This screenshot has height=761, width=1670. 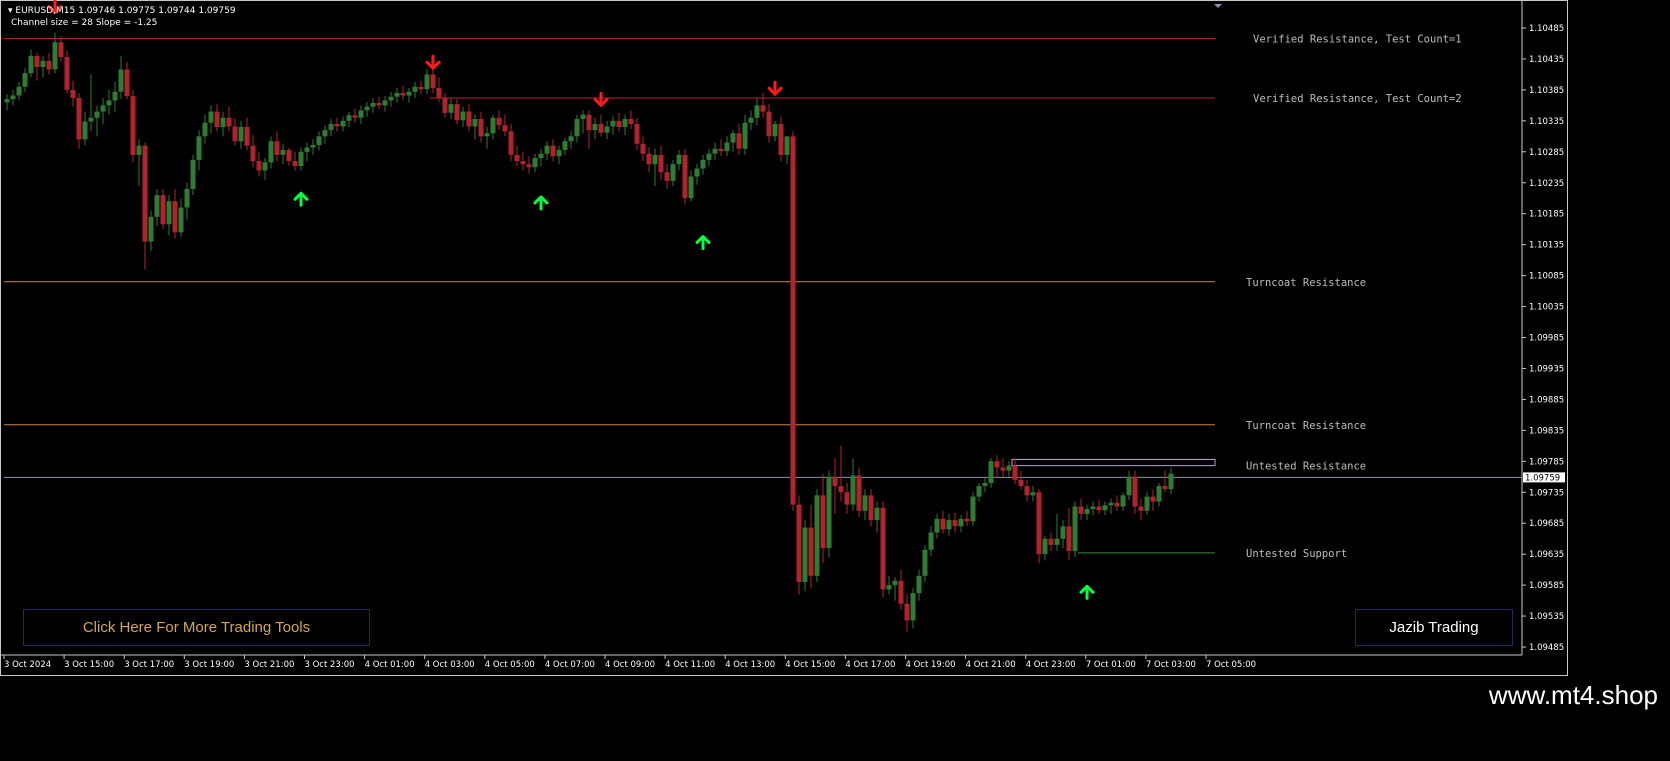 I want to click on x-tick-label: 3 Oct 23:00, so click(x=330, y=665).